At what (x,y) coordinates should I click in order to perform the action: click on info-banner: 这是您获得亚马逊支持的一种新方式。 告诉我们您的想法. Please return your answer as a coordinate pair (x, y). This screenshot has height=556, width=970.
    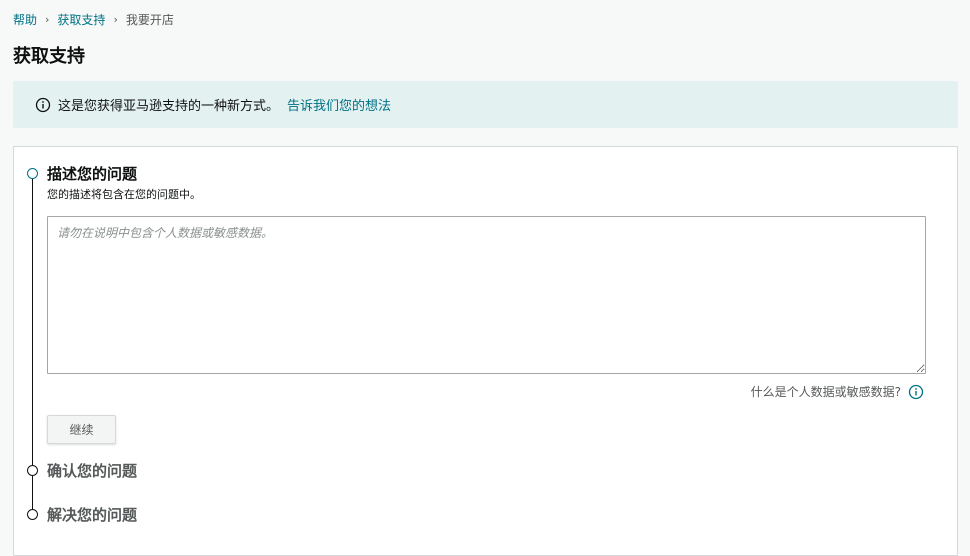
    Looking at the image, I should click on (485, 104).